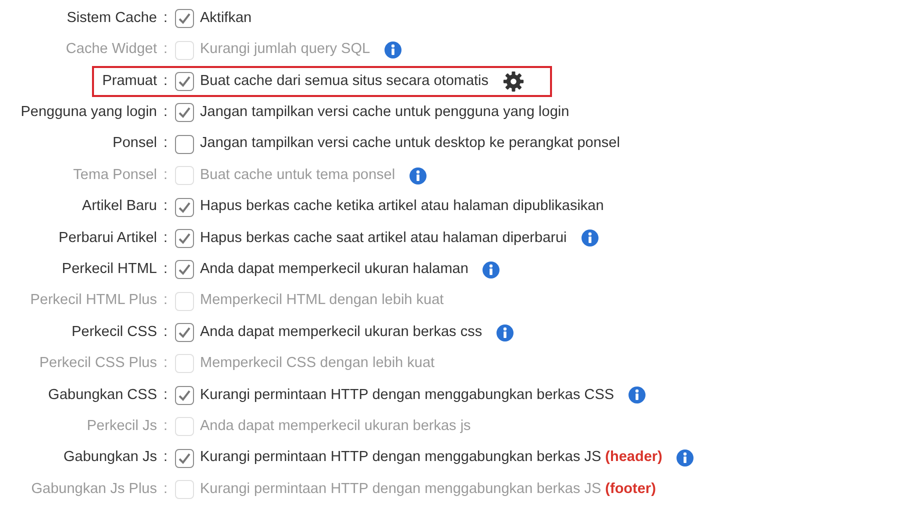 This screenshot has width=924, height=507. Describe the element at coordinates (119, 206) in the screenshot. I see `setting-label: Artikel Baru` at that location.